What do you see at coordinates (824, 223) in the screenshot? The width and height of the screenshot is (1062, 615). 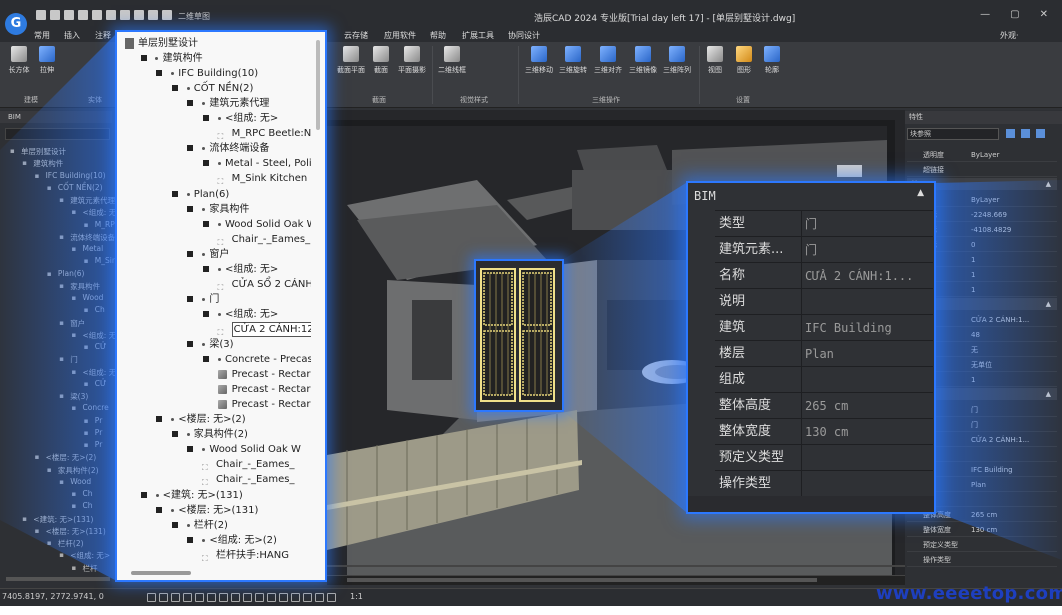 I see `bim-property-row: 类型 门` at bounding box center [824, 223].